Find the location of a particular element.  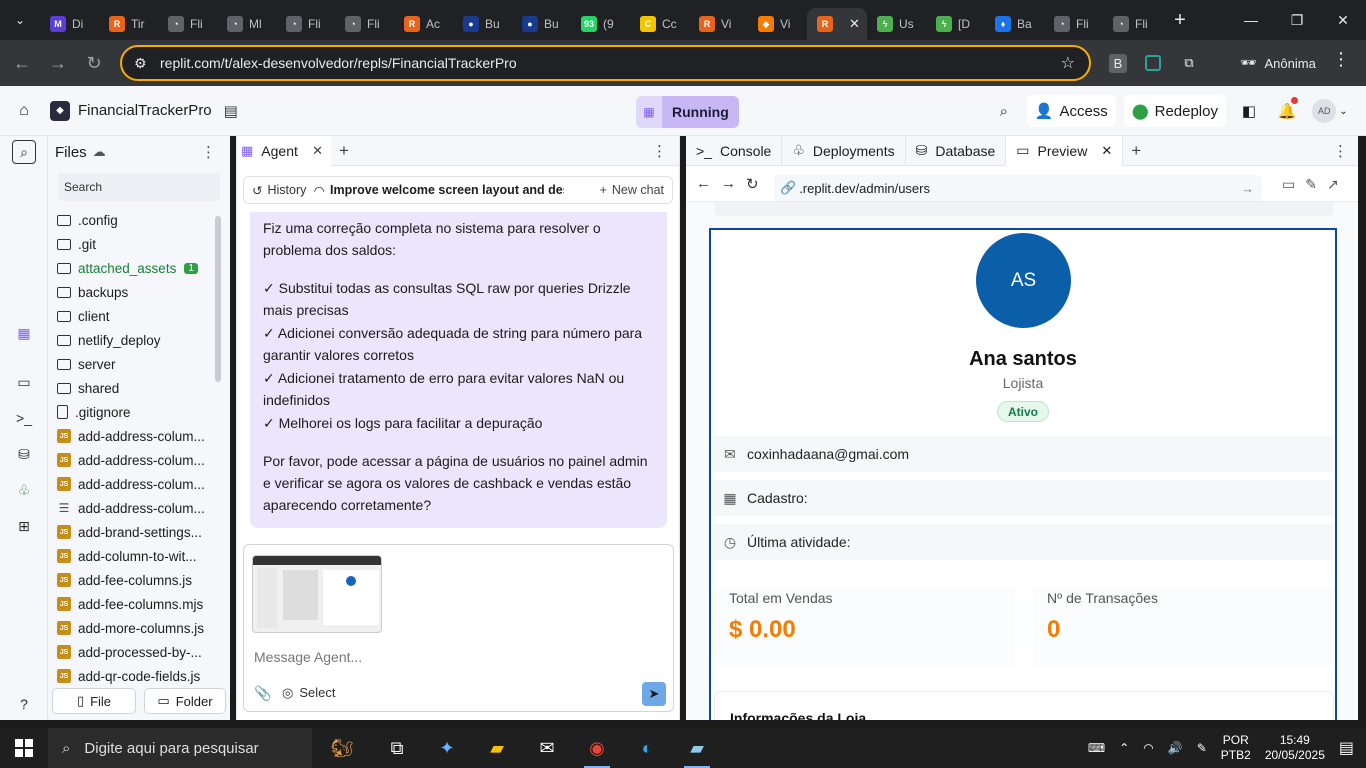

new-folder-button: ▭ Folder is located at coordinates (185, 701).